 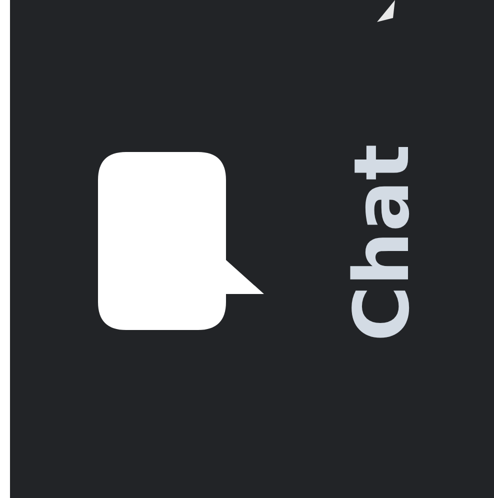 I want to click on pointer-icon, so click(x=386, y=11).